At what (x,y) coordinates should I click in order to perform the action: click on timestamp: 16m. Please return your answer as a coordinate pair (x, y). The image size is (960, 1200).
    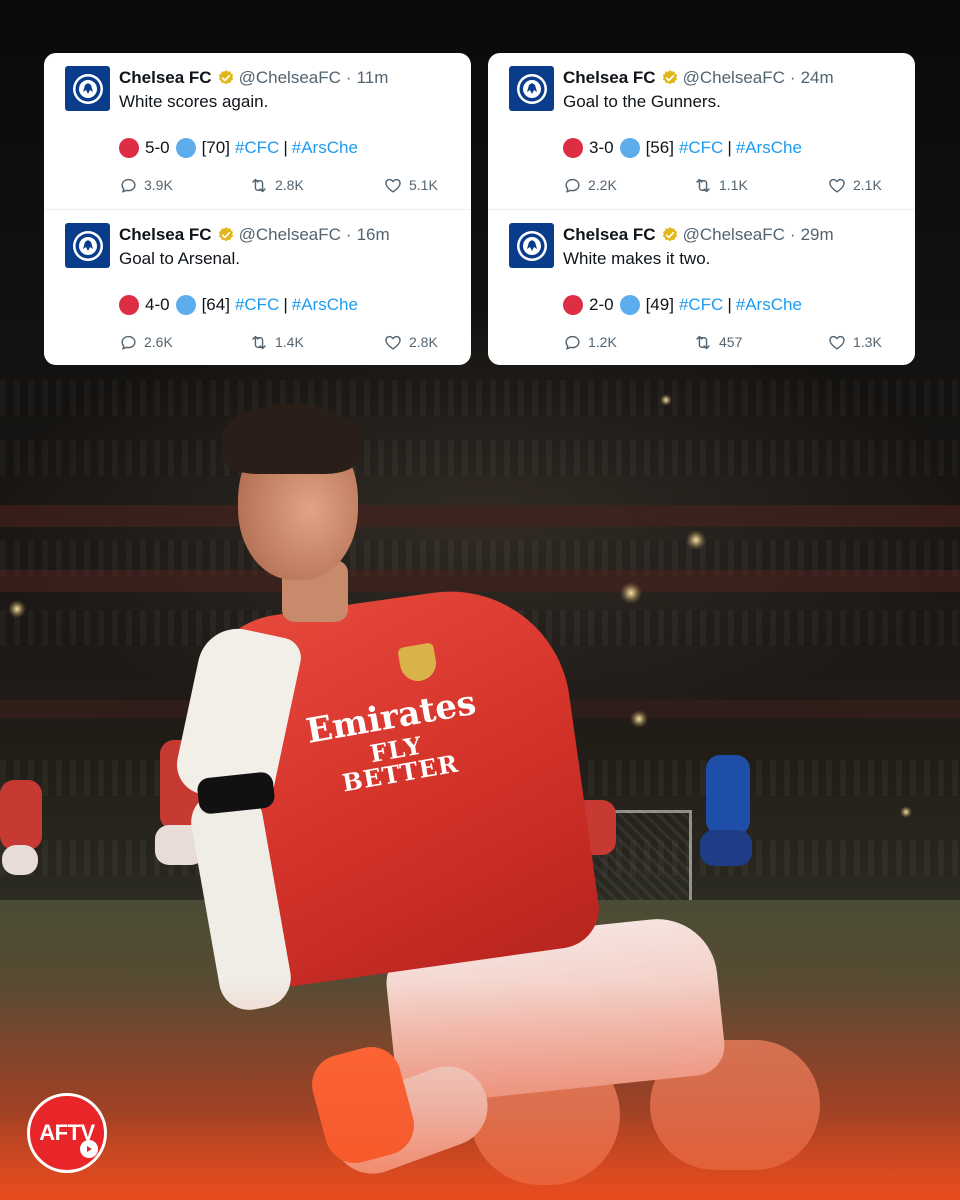
    Looking at the image, I should click on (373, 235).